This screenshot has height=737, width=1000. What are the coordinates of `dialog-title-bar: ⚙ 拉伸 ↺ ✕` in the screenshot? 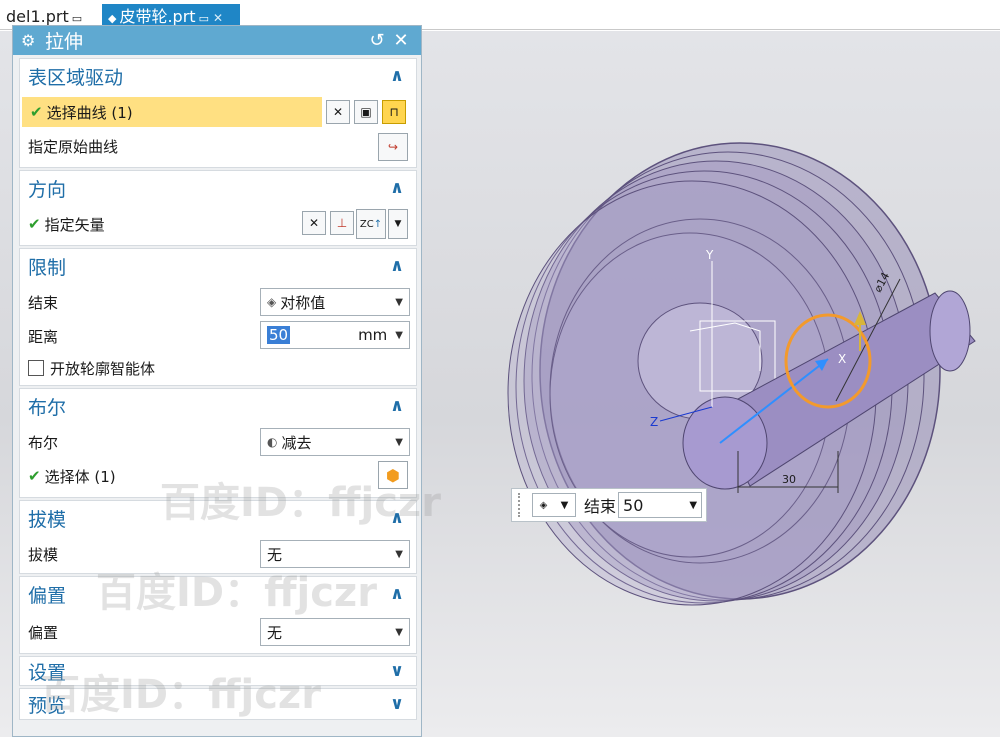 It's located at (217, 40).